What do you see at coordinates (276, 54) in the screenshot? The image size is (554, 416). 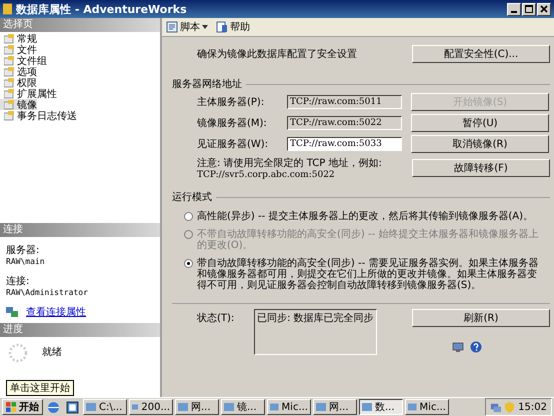 I see `security-text: 确保为镜像此数据库配置了安全设置` at bounding box center [276, 54].